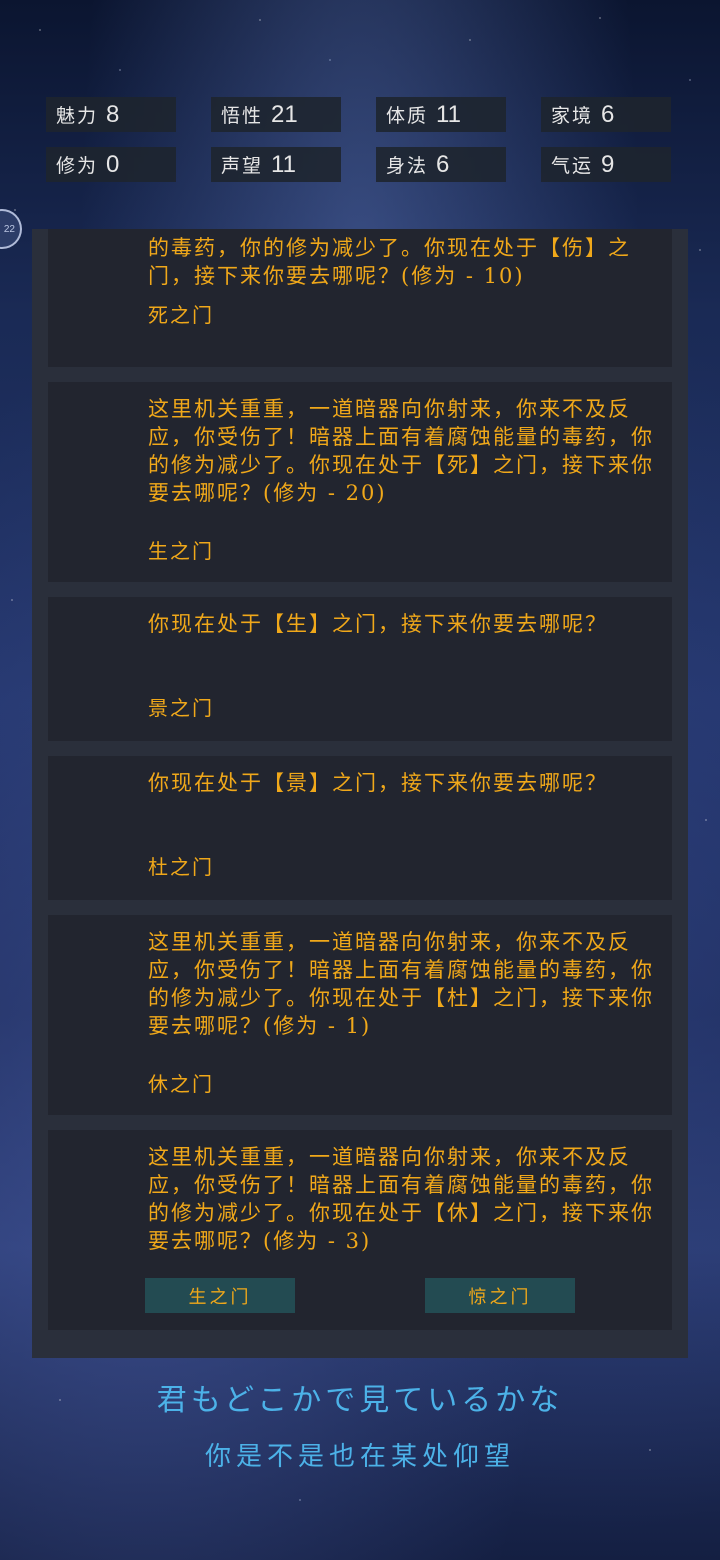  Describe the element at coordinates (284, 114) in the screenshot. I see `stat-value: 21` at that location.